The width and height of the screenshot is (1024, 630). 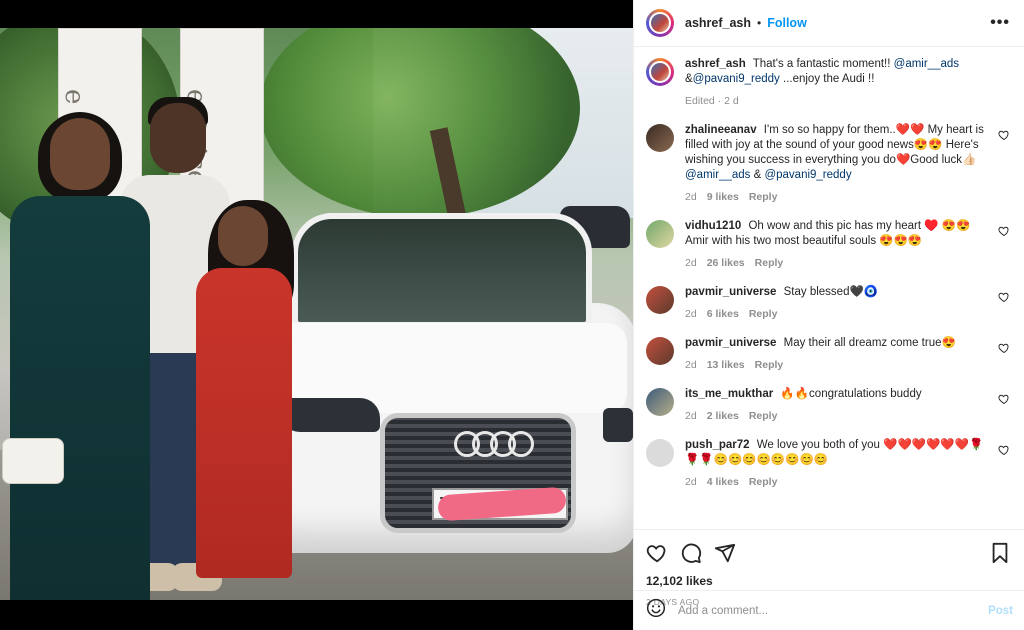 What do you see at coordinates (829, 79) in the screenshot?
I see `caption-text: ...enjoy the Audi !!` at bounding box center [829, 79].